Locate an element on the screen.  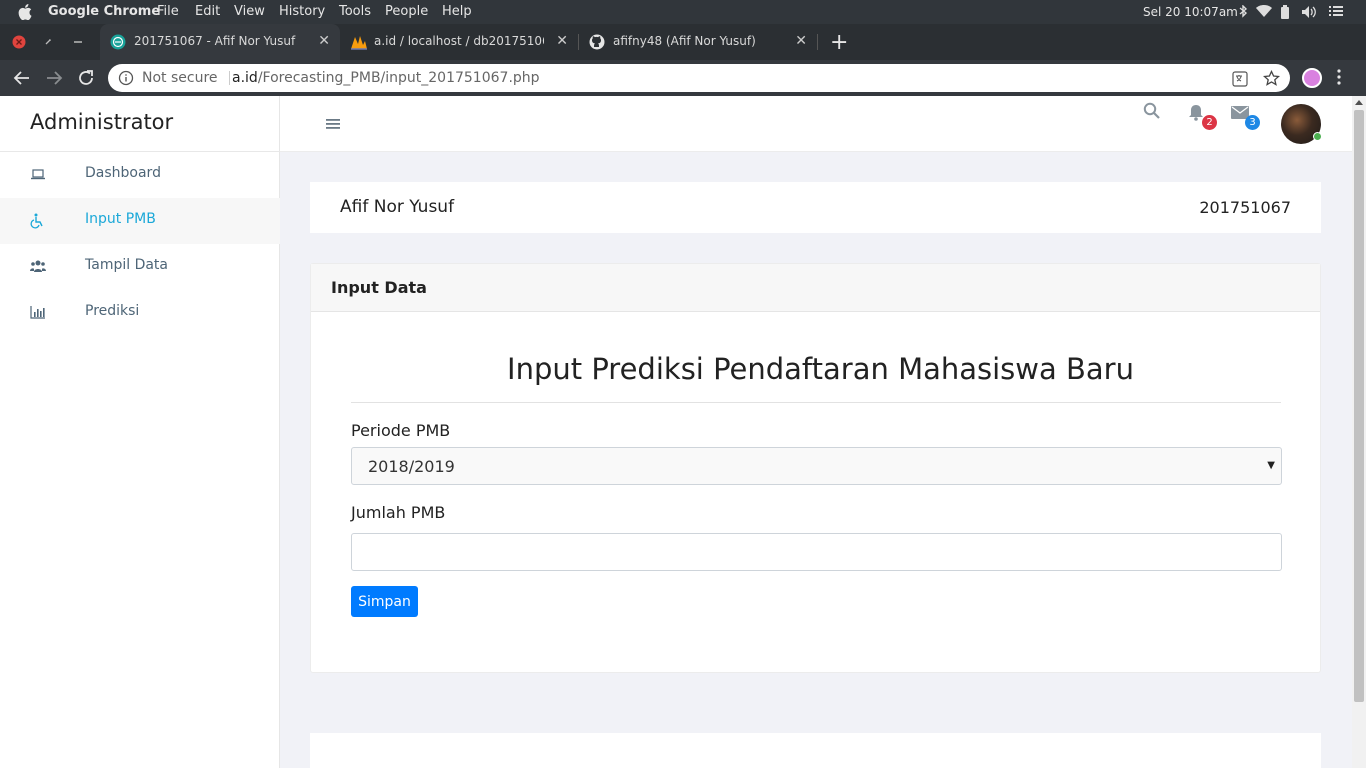
user-nim: 201751067 is located at coordinates (1245, 207).